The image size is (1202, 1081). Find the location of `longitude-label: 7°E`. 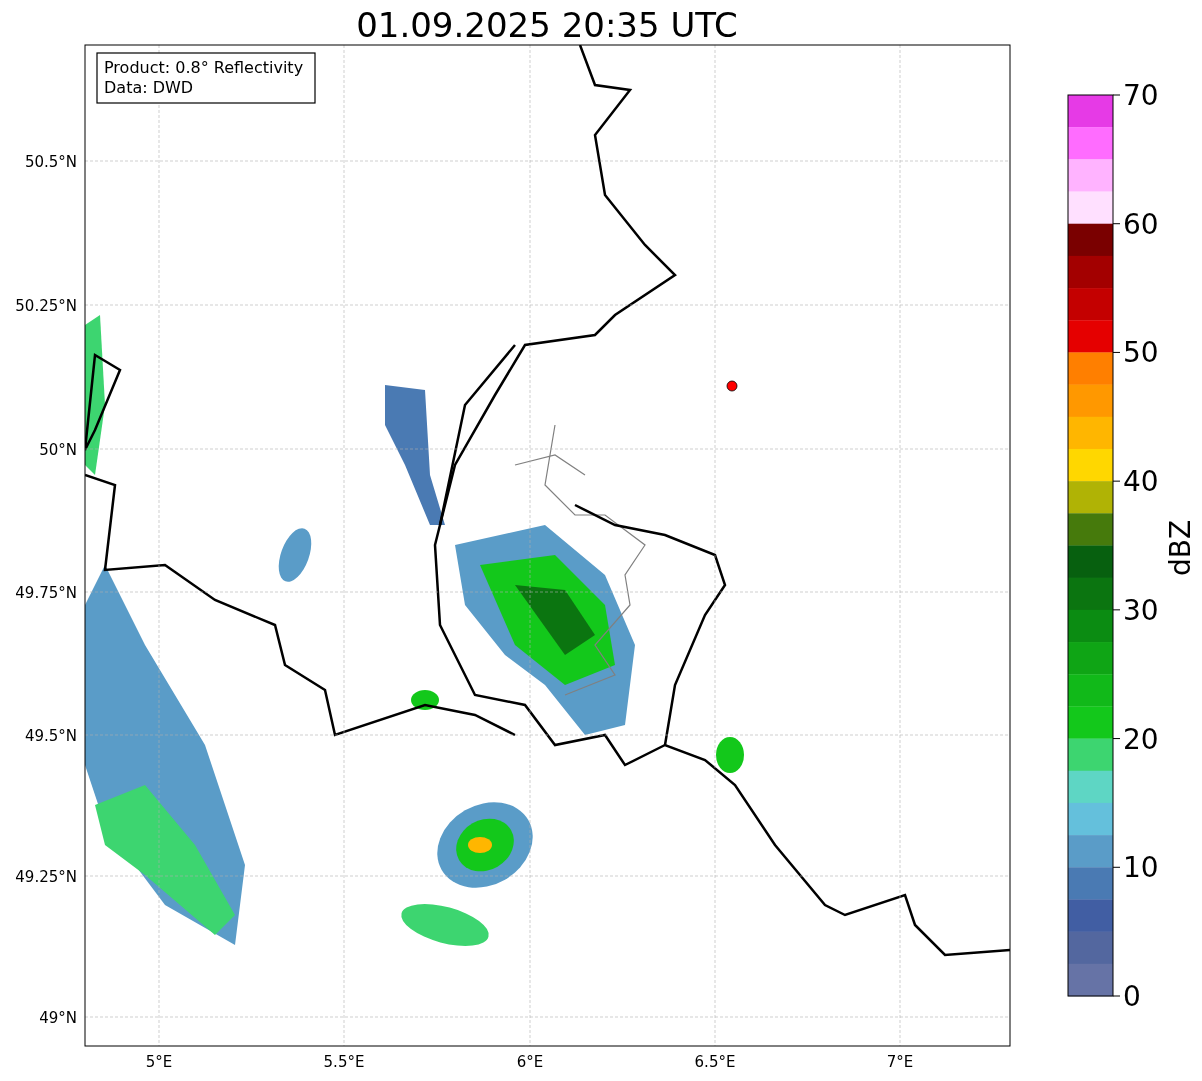

longitude-label: 7°E is located at coordinates (900, 1062).